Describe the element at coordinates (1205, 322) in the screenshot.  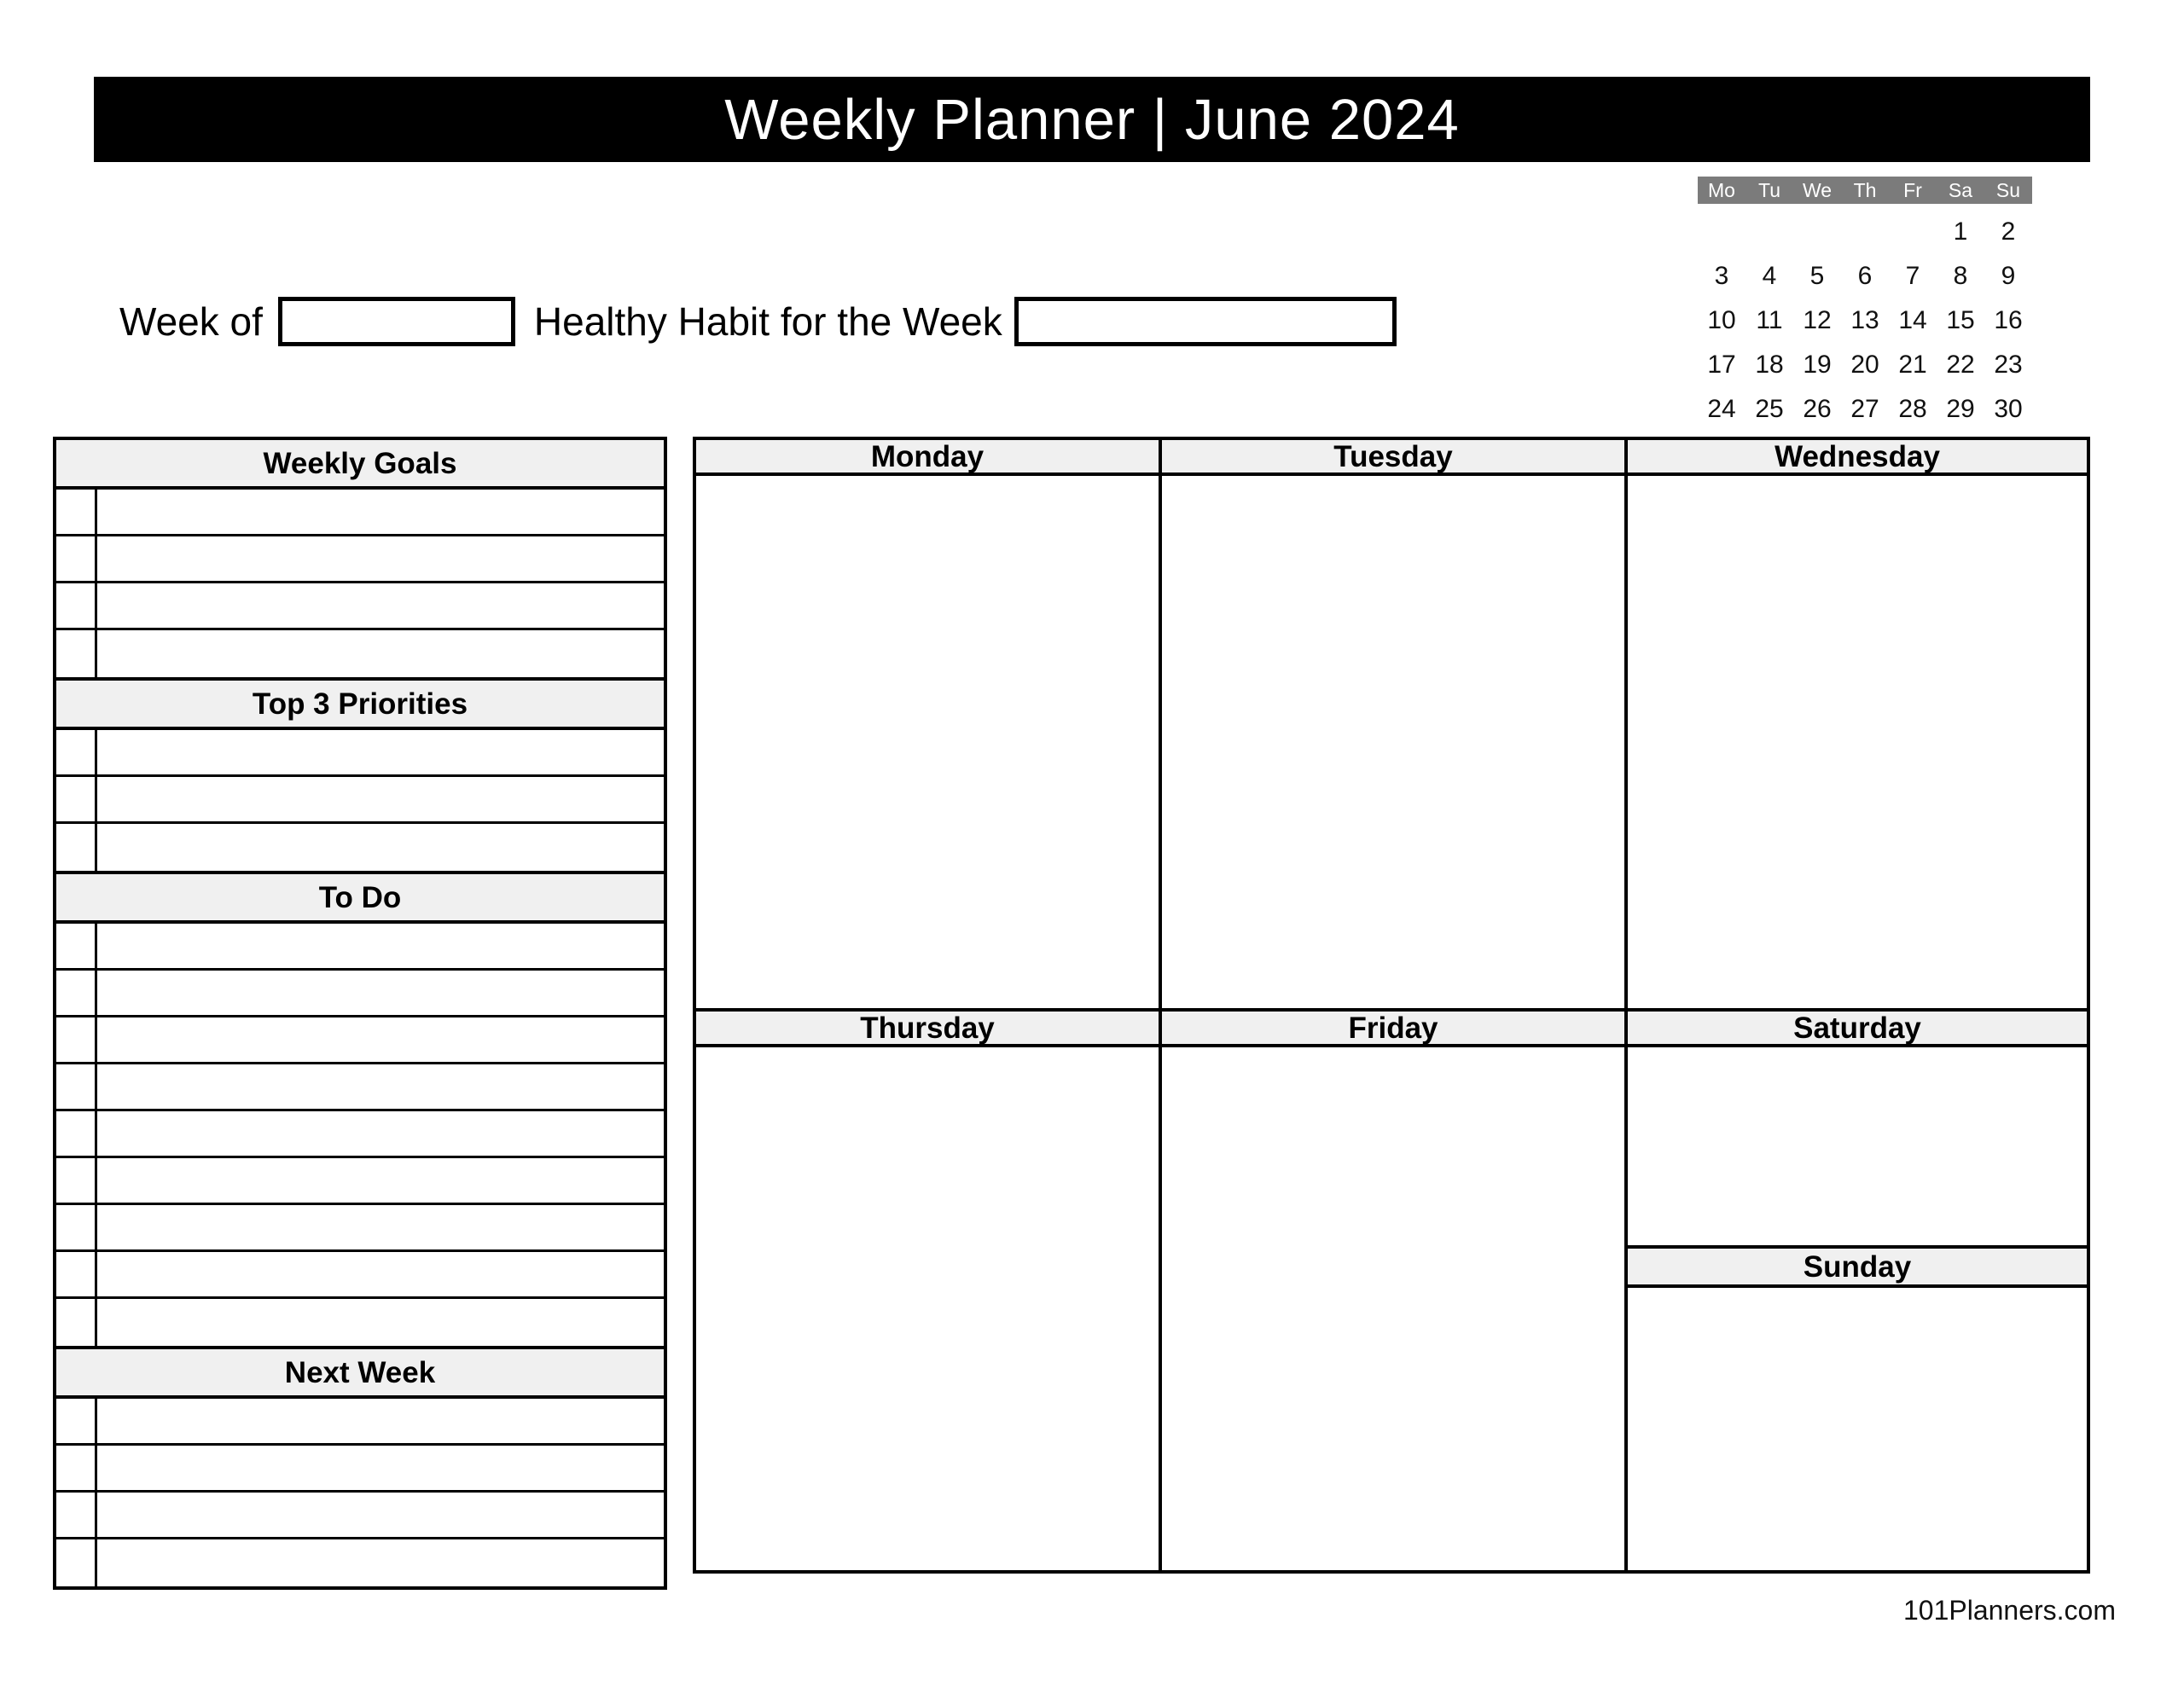
I see `healthy-habit-input` at that location.